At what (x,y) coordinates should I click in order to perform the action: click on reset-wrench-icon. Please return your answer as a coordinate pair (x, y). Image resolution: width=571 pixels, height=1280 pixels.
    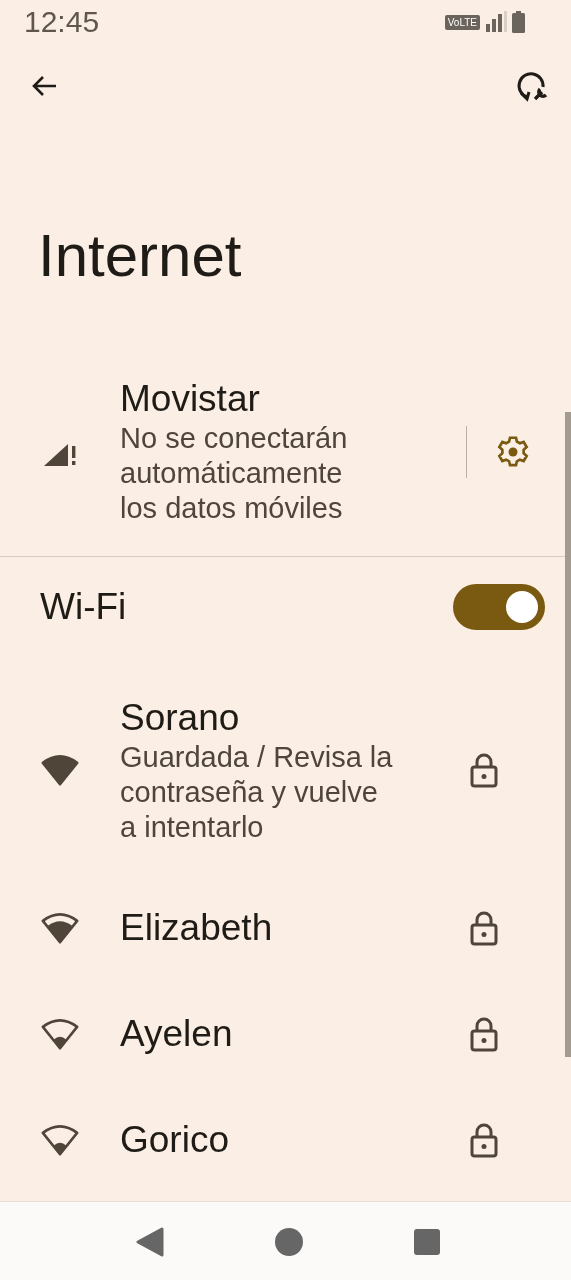
    Looking at the image, I should click on (532, 86).